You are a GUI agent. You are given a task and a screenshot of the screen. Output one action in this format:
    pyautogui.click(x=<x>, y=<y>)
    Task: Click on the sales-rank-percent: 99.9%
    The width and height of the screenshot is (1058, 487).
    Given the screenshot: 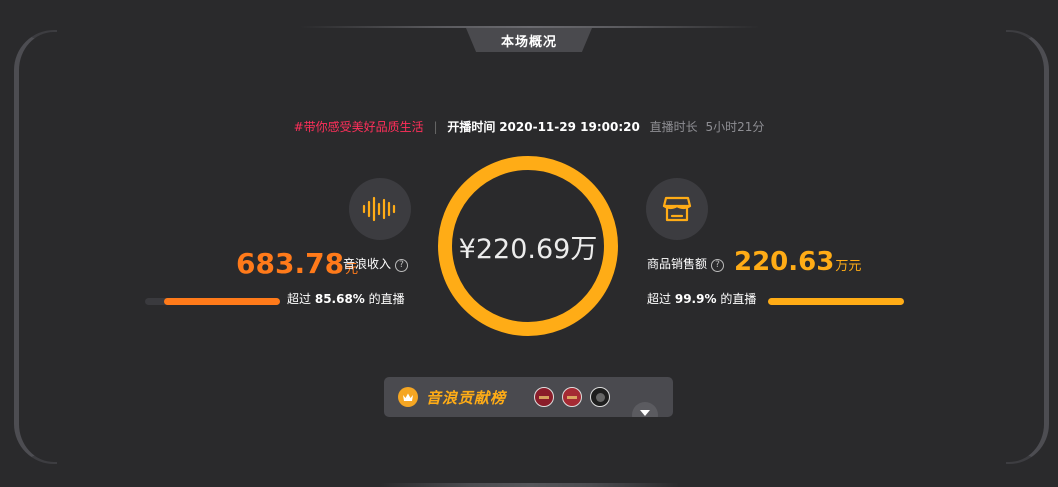 What is the action you would take?
    pyautogui.click(x=695, y=299)
    